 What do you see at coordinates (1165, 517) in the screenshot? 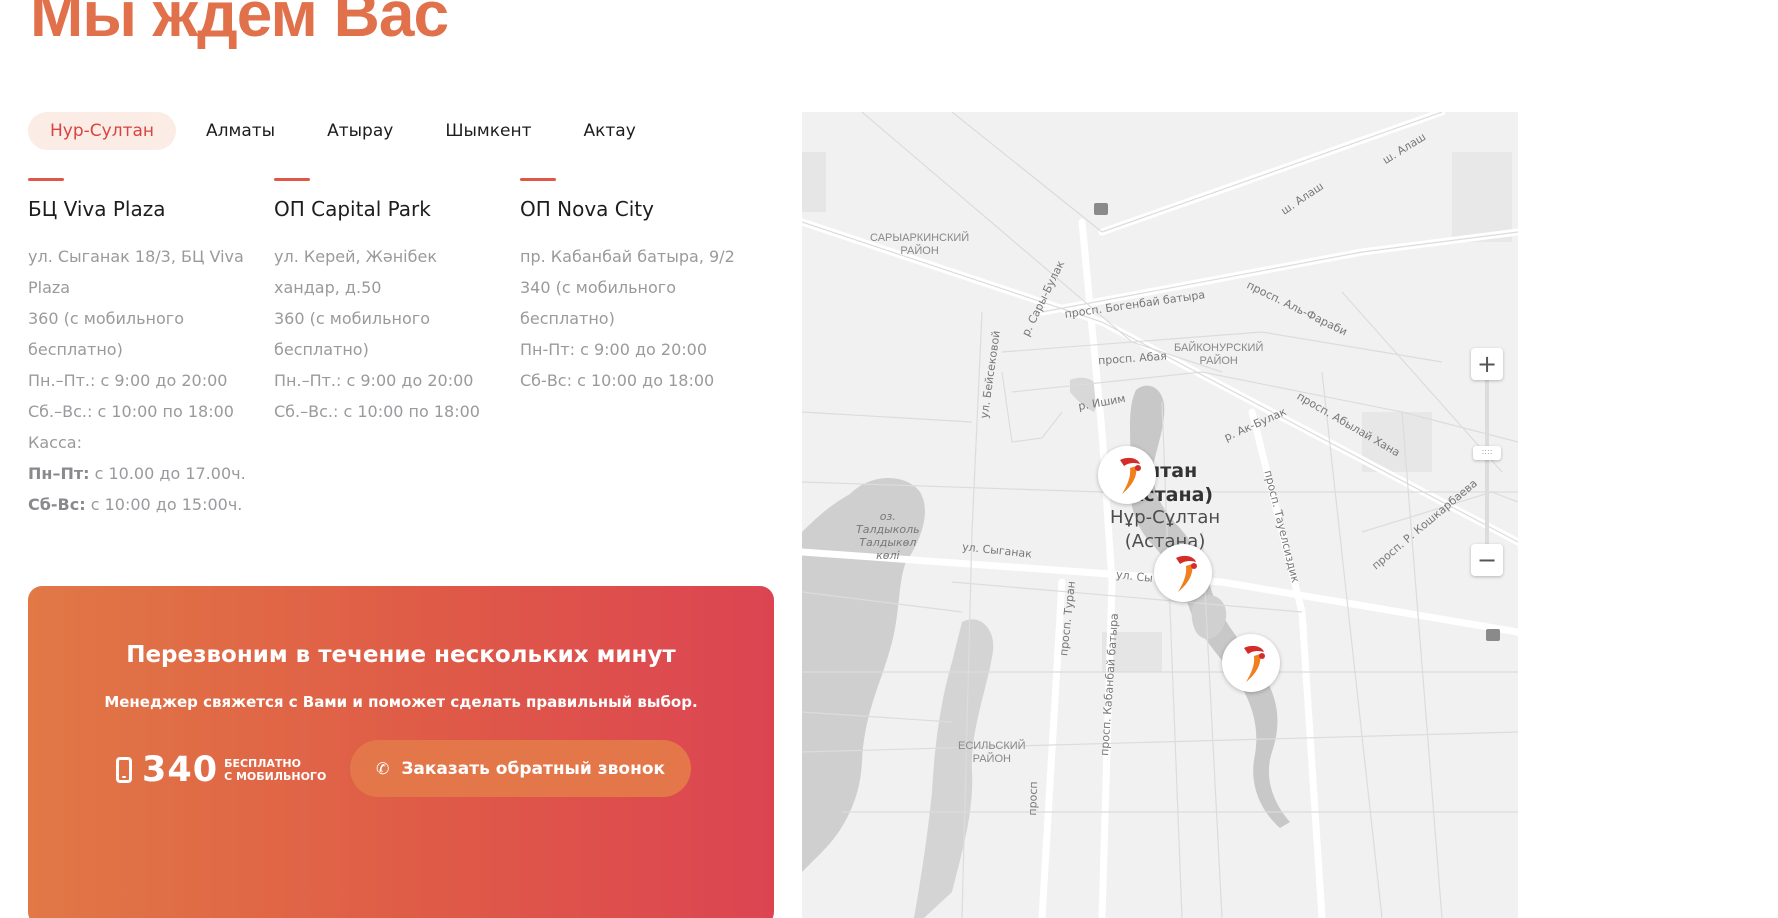
I see `city-name-line: Нұр-Сұлтан` at bounding box center [1165, 517].